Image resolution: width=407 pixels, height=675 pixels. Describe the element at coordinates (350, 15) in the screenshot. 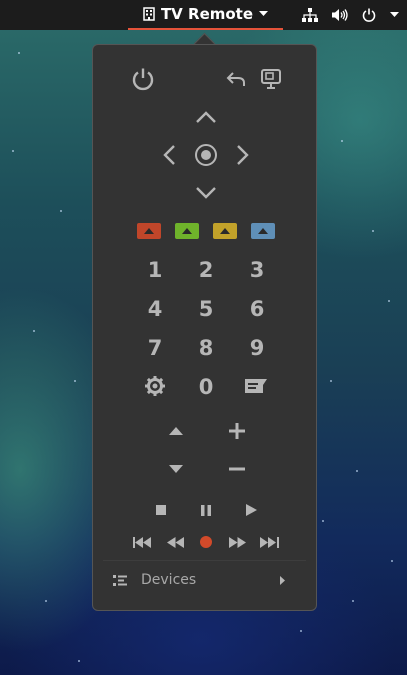

I see `system-tray` at that location.